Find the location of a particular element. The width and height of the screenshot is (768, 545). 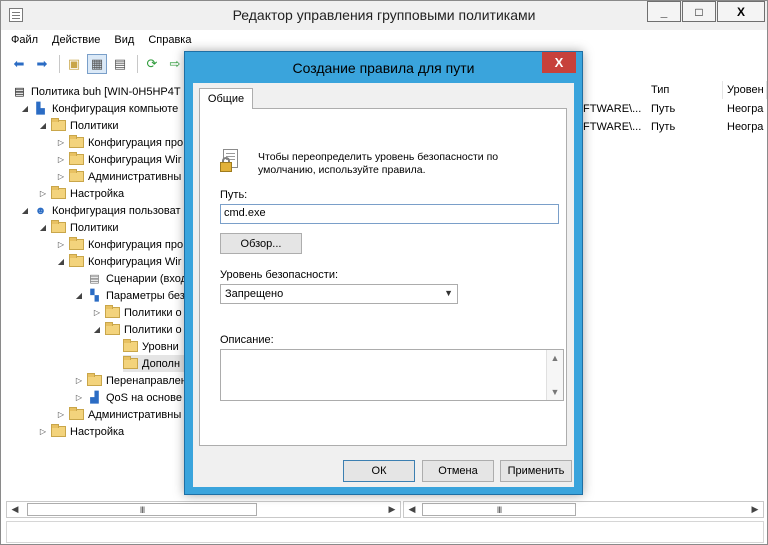

tree-item-qos: ▷ ▟ QoS на основе is located at coordinates (128, 397).